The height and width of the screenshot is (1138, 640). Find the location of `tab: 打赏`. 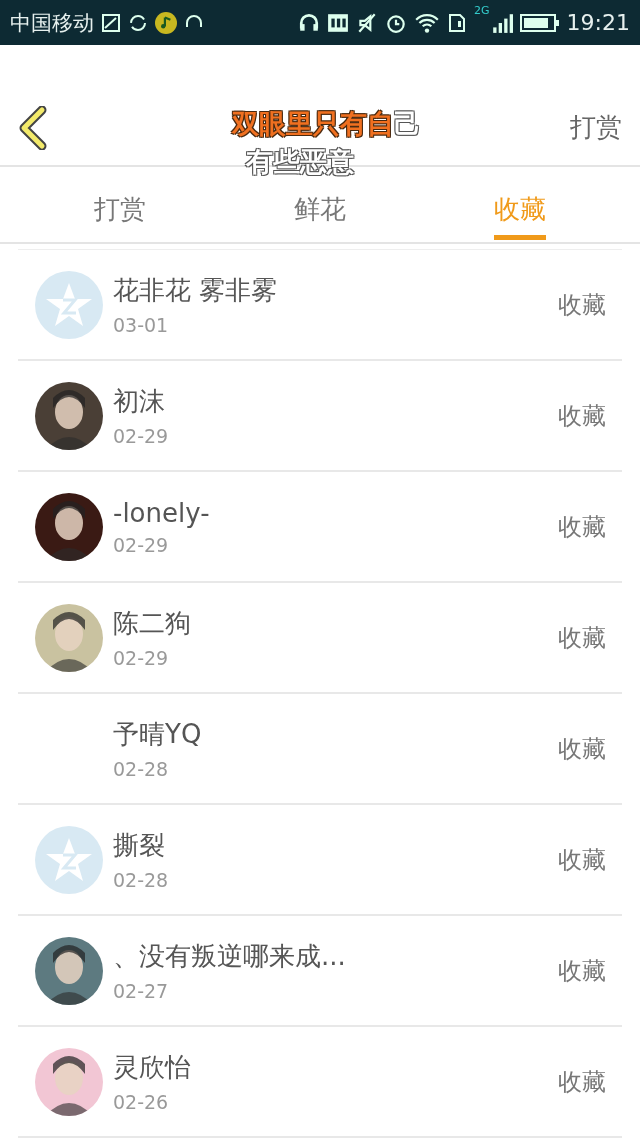

tab: 打赏 is located at coordinates (120, 216).